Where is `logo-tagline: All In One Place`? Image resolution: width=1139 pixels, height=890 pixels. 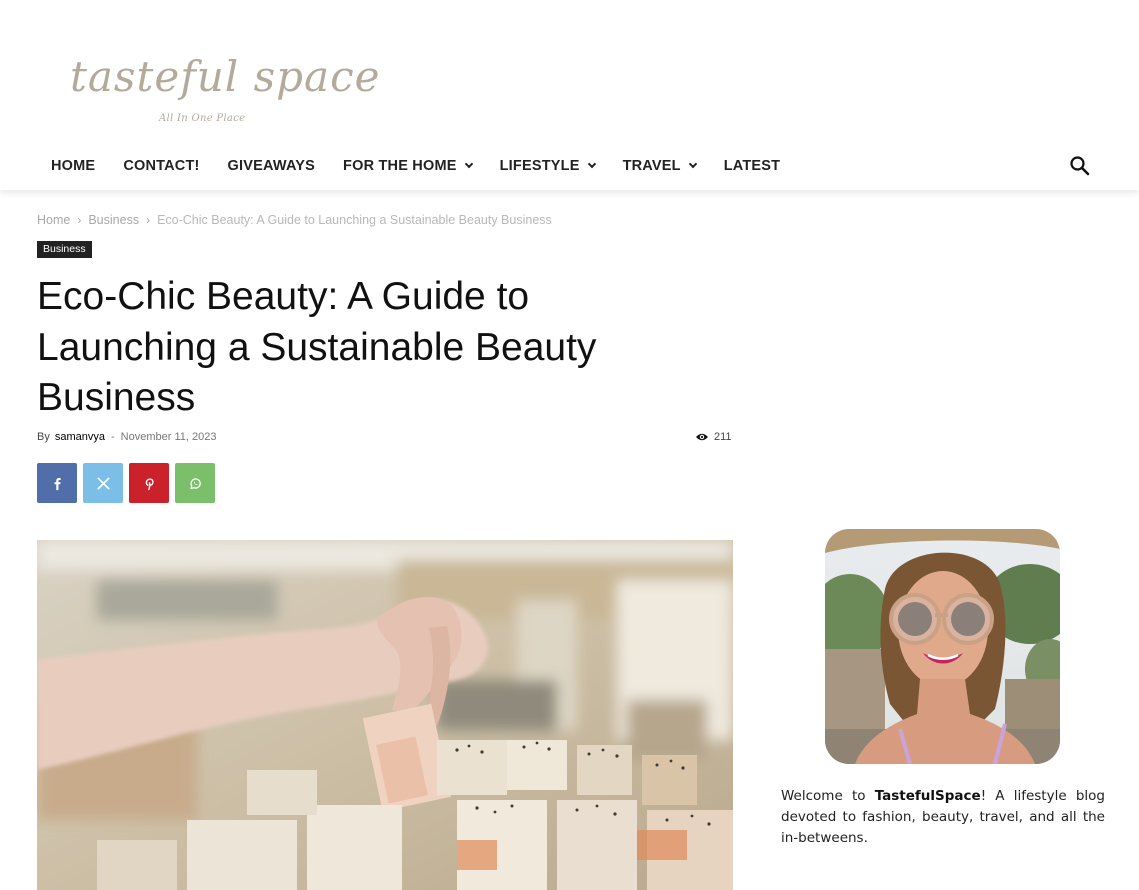 logo-tagline: All In One Place is located at coordinates (202, 118).